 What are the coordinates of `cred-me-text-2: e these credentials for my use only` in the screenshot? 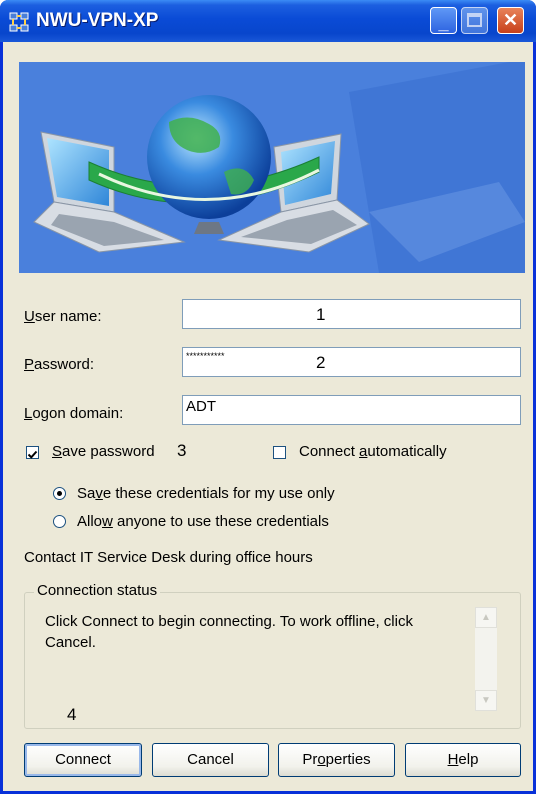 It's located at (218, 493).